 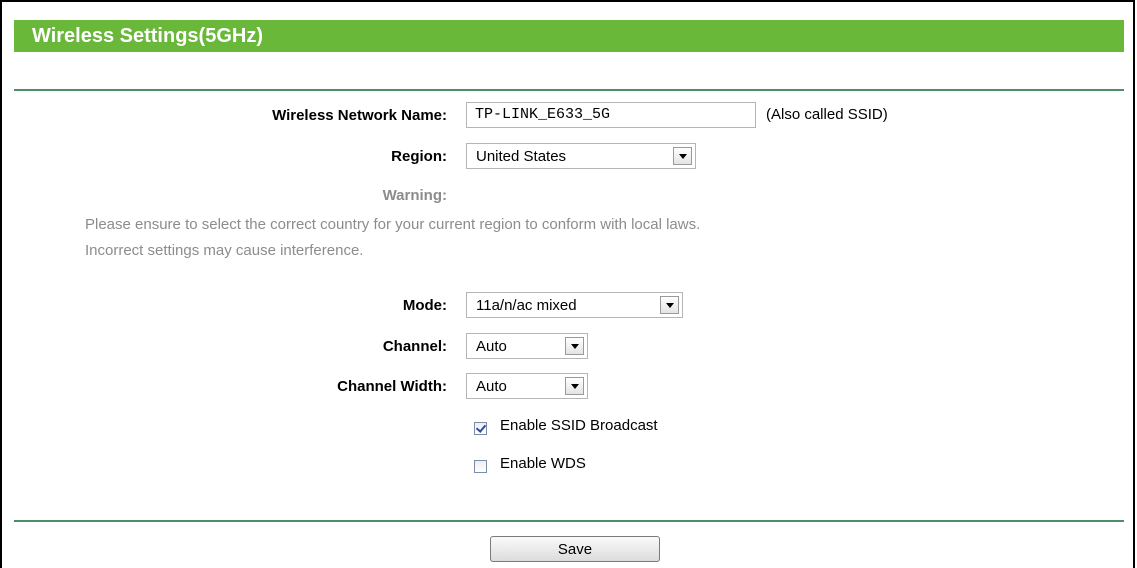 What do you see at coordinates (527, 386) in the screenshot?
I see `channel-width-select: Auto` at bounding box center [527, 386].